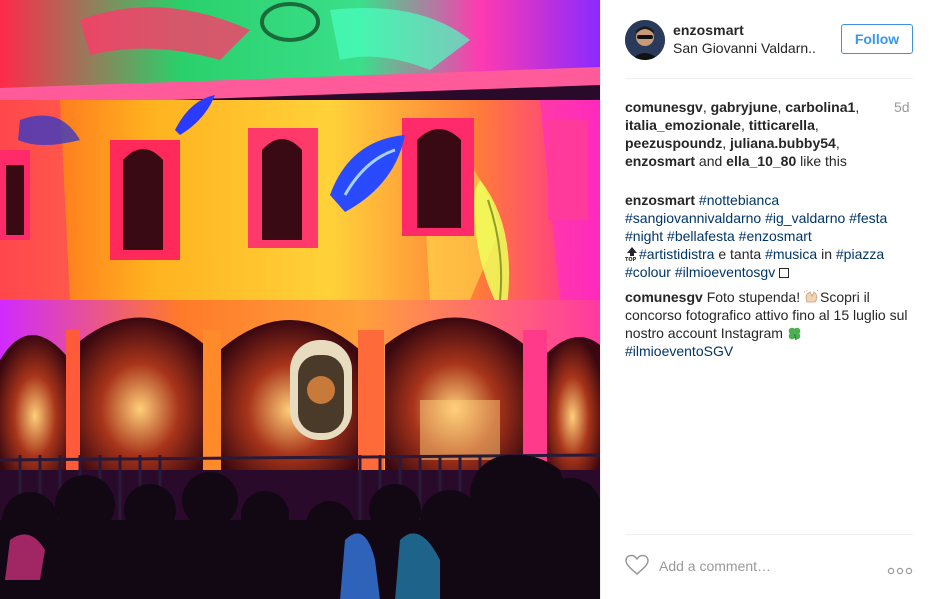 This screenshot has height=599, width=938. Describe the element at coordinates (860, 254) in the screenshot. I see `hashtag: #piazza` at that location.